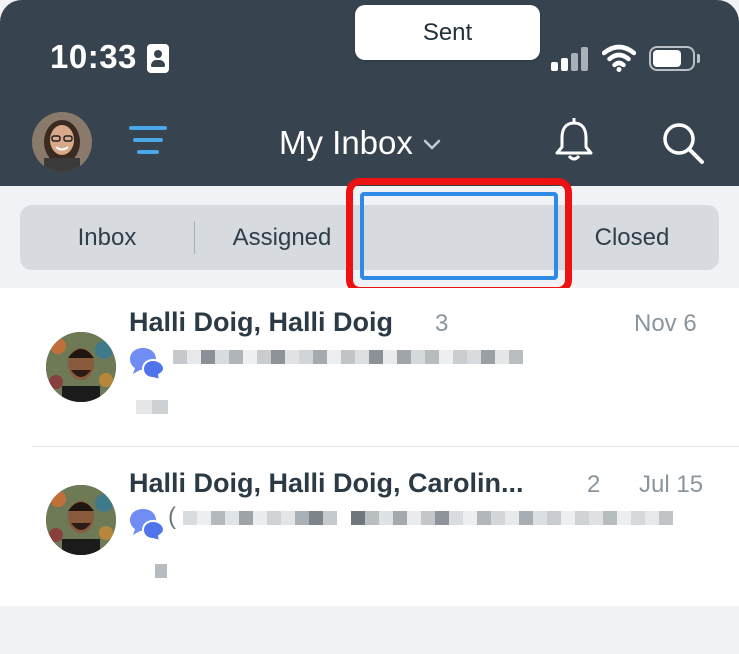 The image size is (739, 654). What do you see at coordinates (442, 323) in the screenshot?
I see `message-count: 3` at bounding box center [442, 323].